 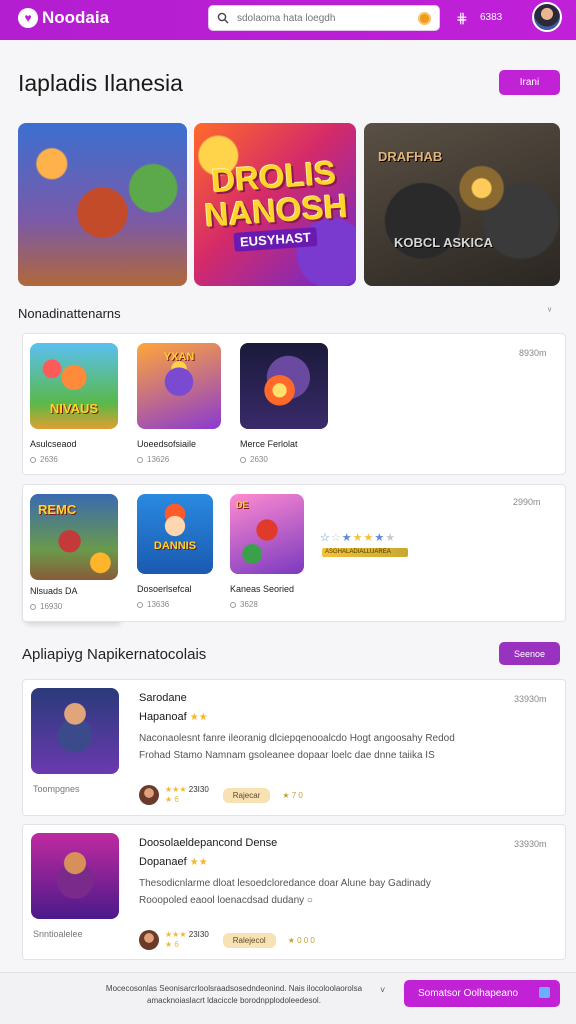 What do you see at coordinates (529, 82) in the screenshot?
I see `hero-action-button: Irani` at bounding box center [529, 82].